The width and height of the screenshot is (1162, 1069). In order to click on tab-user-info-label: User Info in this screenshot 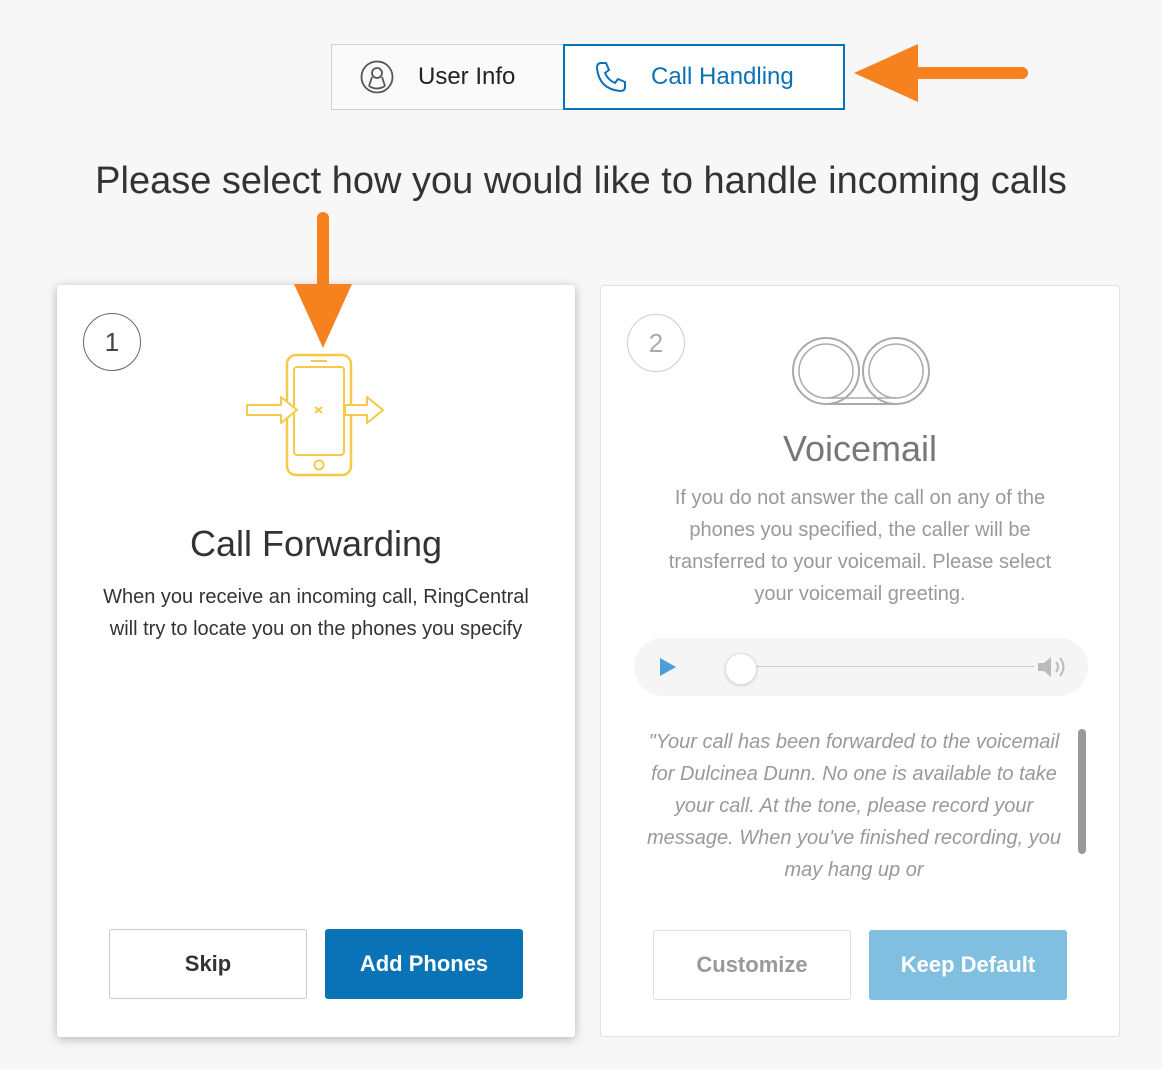, I will do `click(467, 76)`.